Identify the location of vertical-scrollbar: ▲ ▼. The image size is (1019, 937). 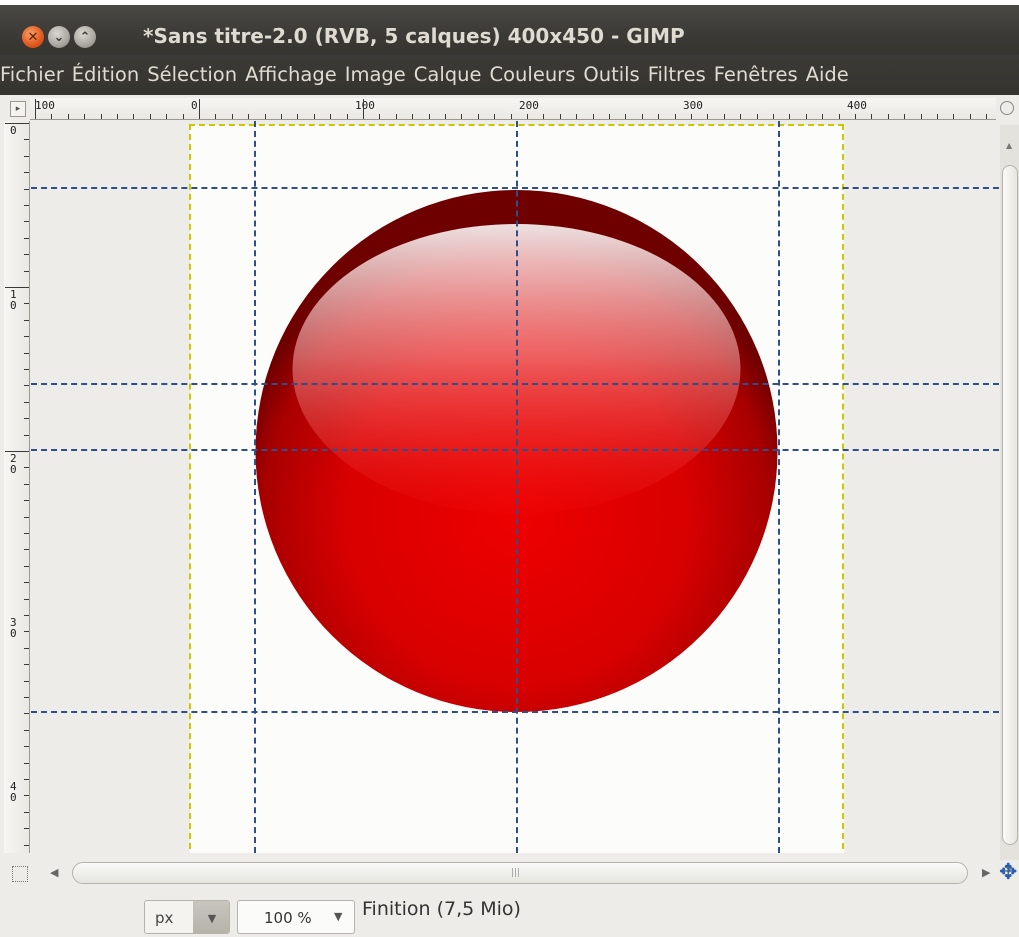
(1009, 499).